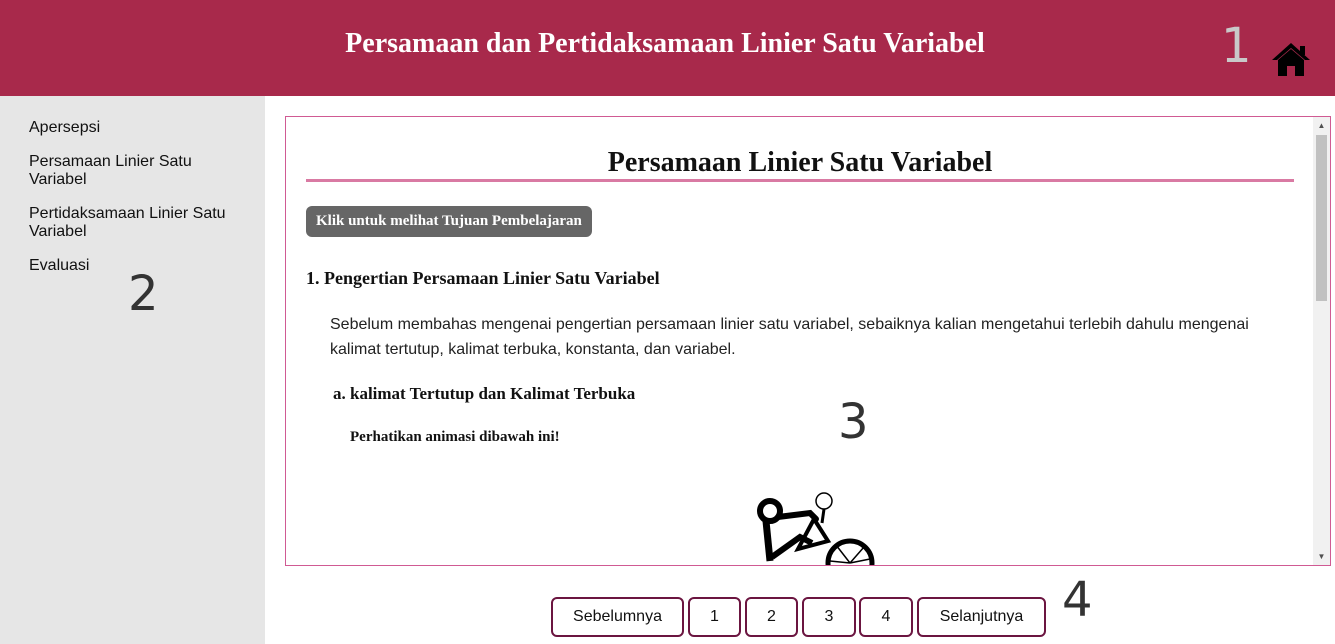 This screenshot has height=644, width=1335. I want to click on annotation-marker-2: 2, so click(143, 294).